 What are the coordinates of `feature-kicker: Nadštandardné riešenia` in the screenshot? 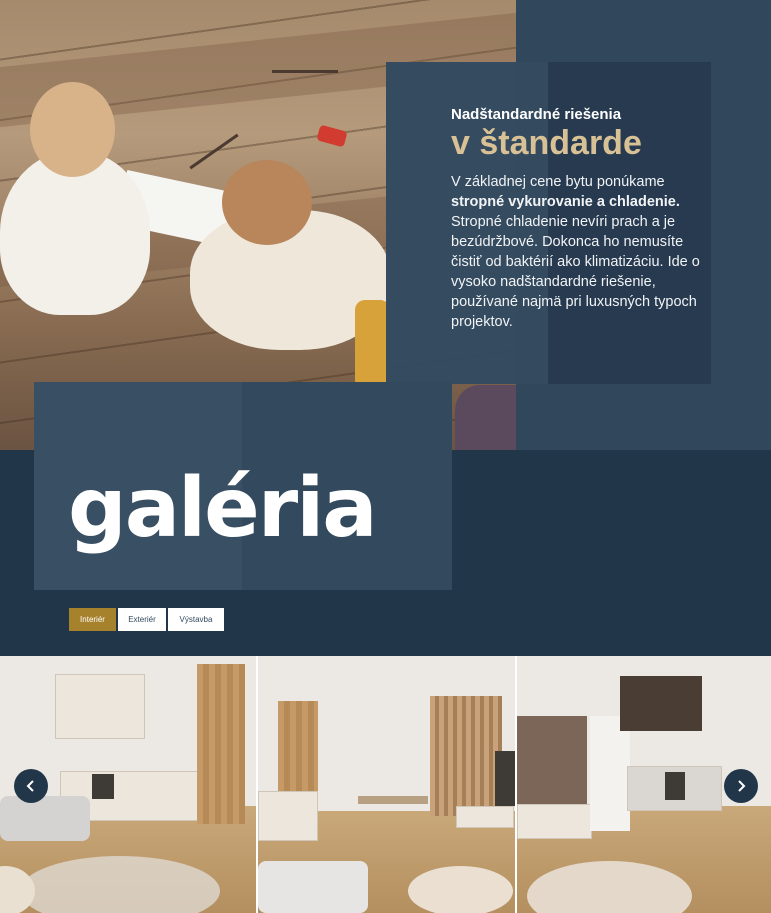 It's located at (536, 114).